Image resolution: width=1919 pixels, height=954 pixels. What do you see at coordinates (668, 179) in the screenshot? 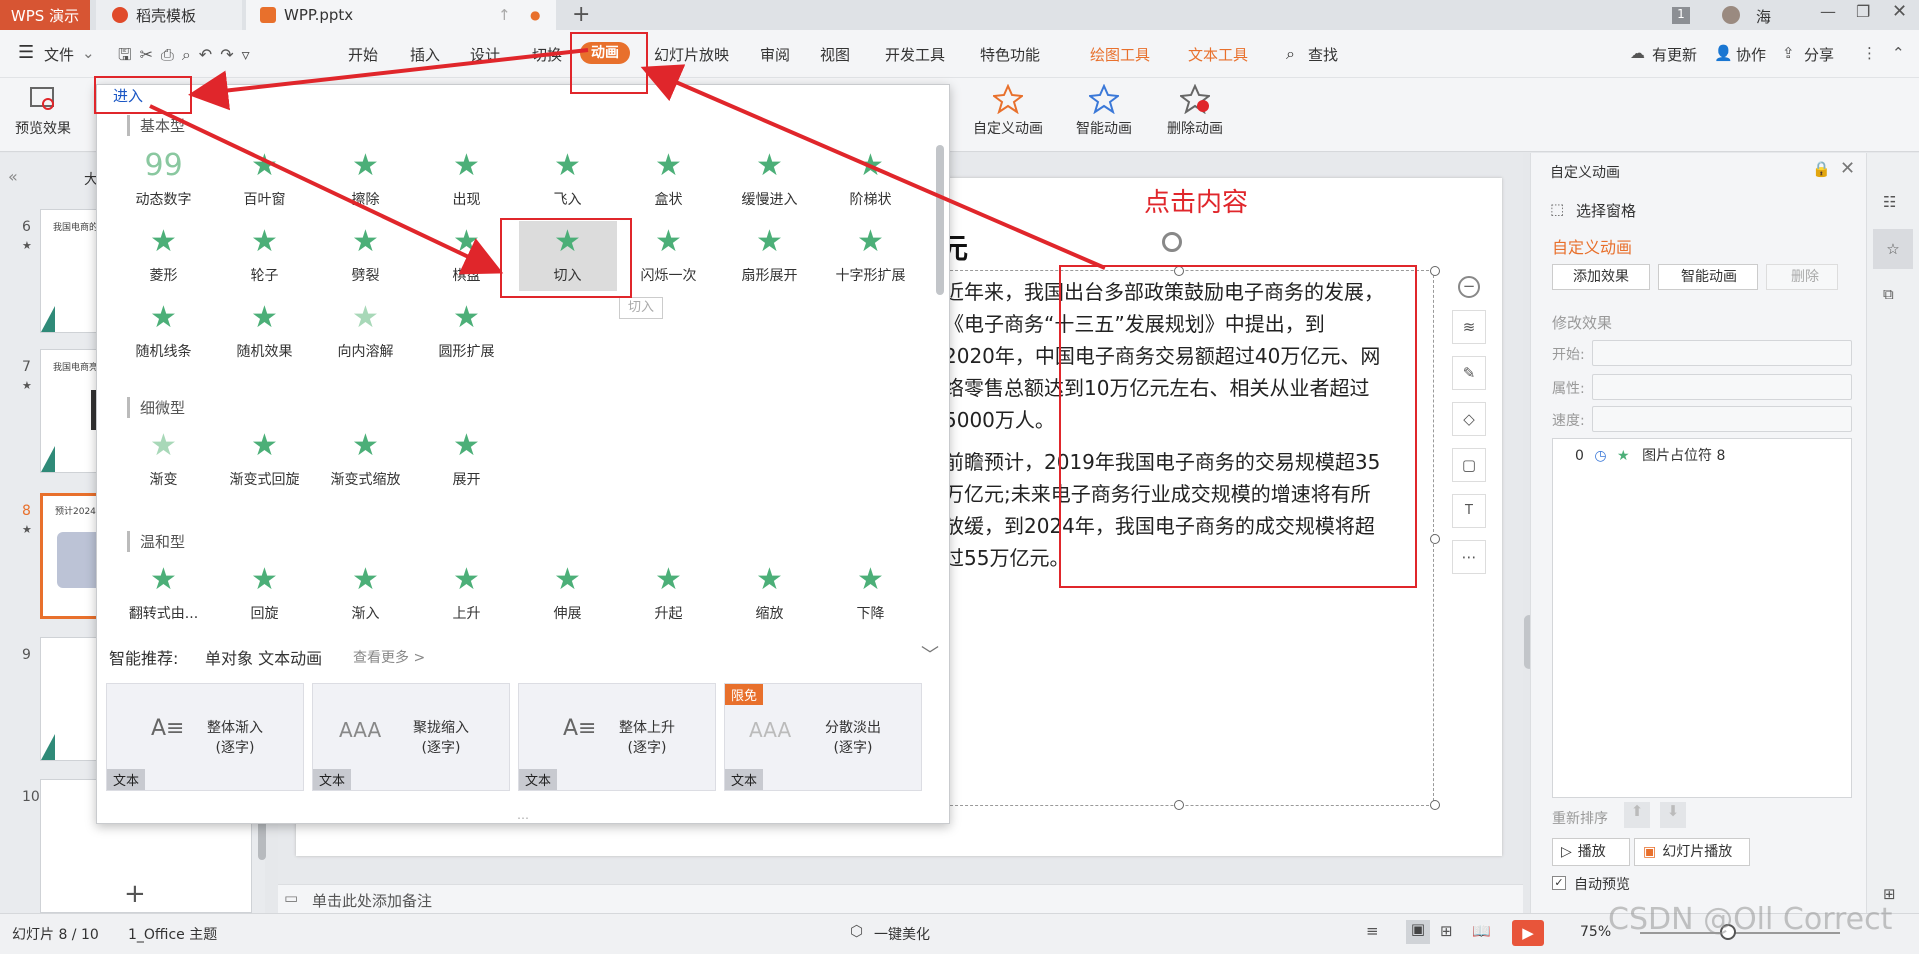
I see `effect-box: ★ 盒状` at bounding box center [668, 179].